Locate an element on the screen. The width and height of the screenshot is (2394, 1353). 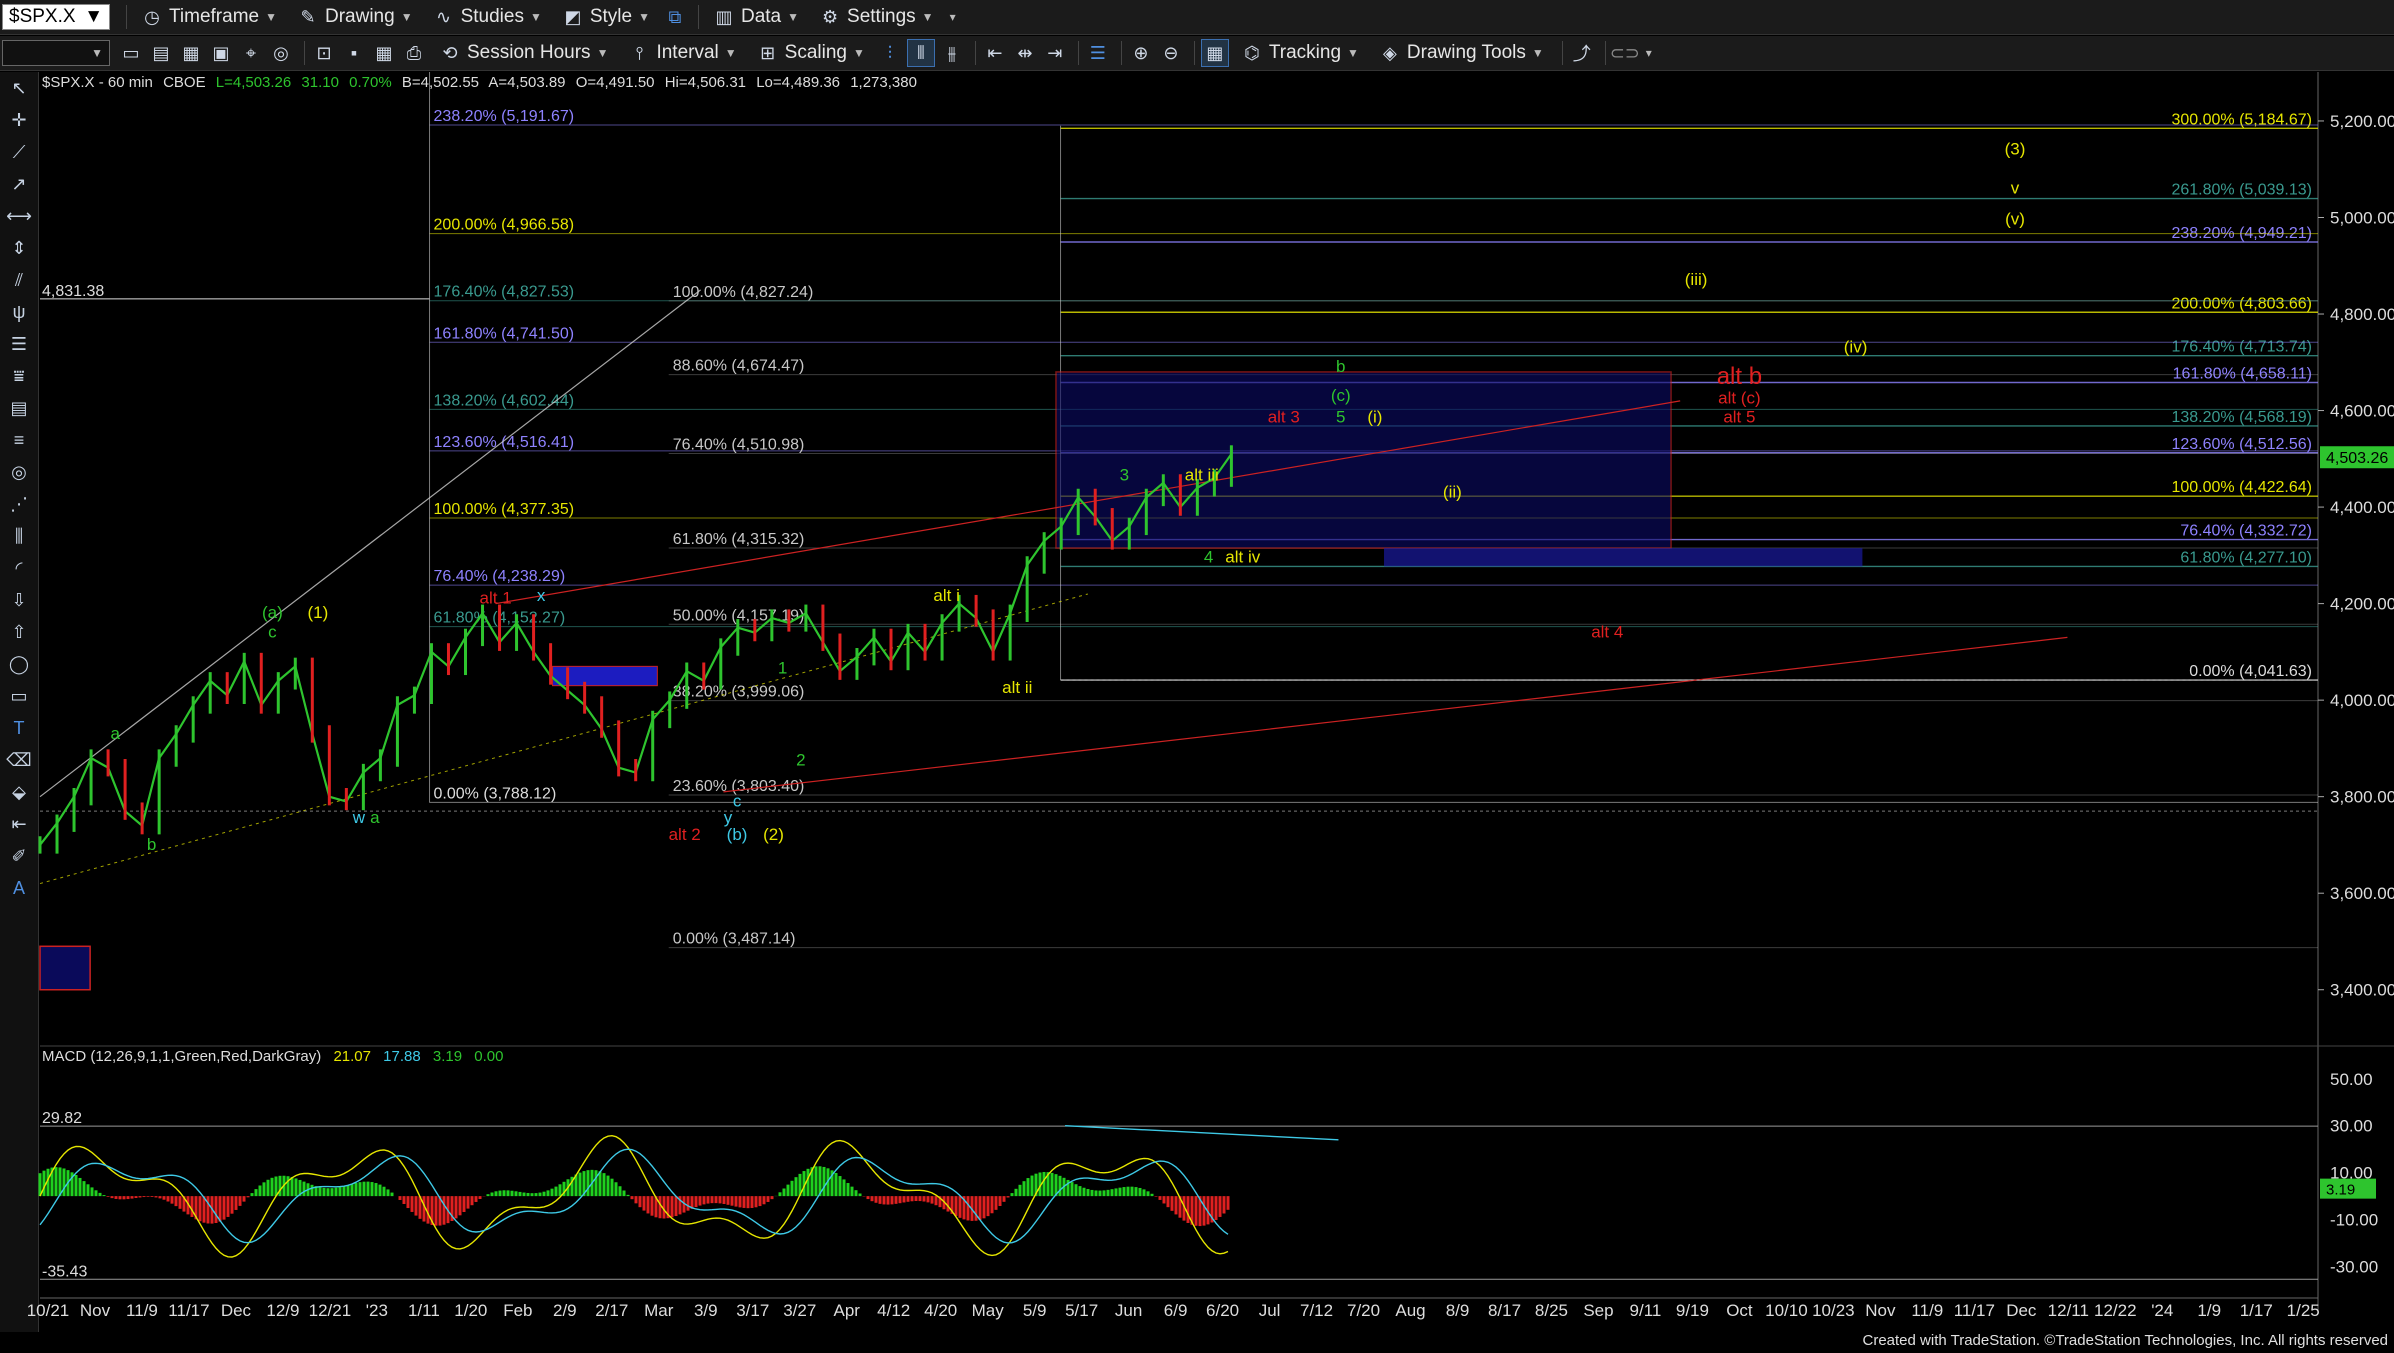
fib-label-mid: 0.00% (3,487.14) is located at coordinates (734, 939).